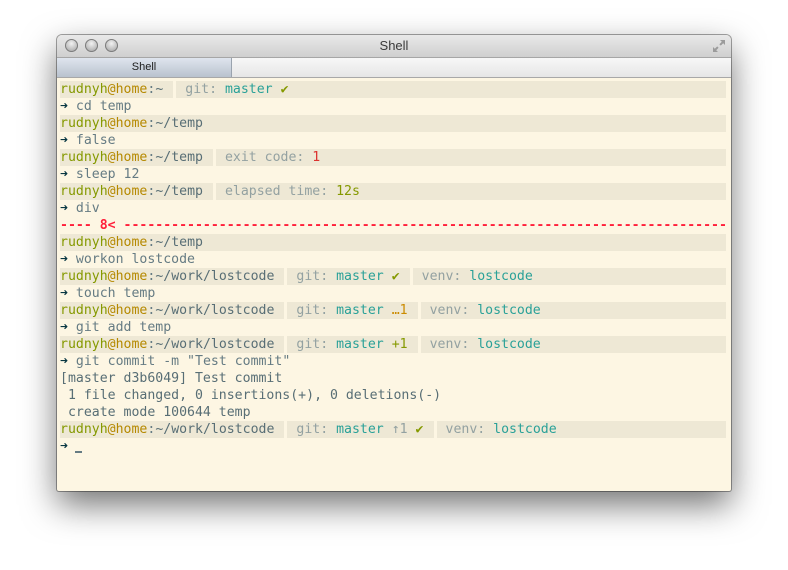 This screenshot has width=788, height=570. What do you see at coordinates (393, 191) in the screenshot?
I see `prompt-line: rudnyh@home:~/temp elapsed time: 12s` at bounding box center [393, 191].